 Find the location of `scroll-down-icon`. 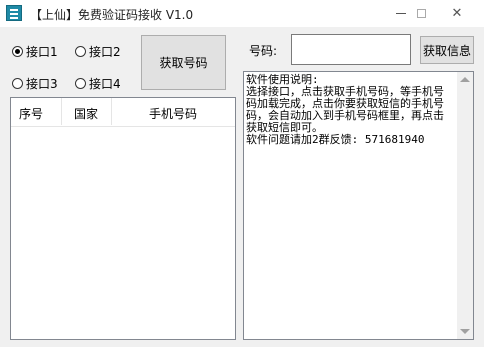

scroll-down-icon is located at coordinates (465, 331).